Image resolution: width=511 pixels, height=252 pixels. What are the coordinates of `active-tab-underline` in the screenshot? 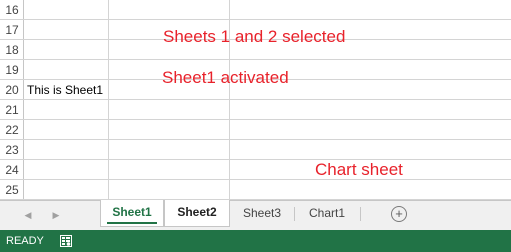 It's located at (132, 223).